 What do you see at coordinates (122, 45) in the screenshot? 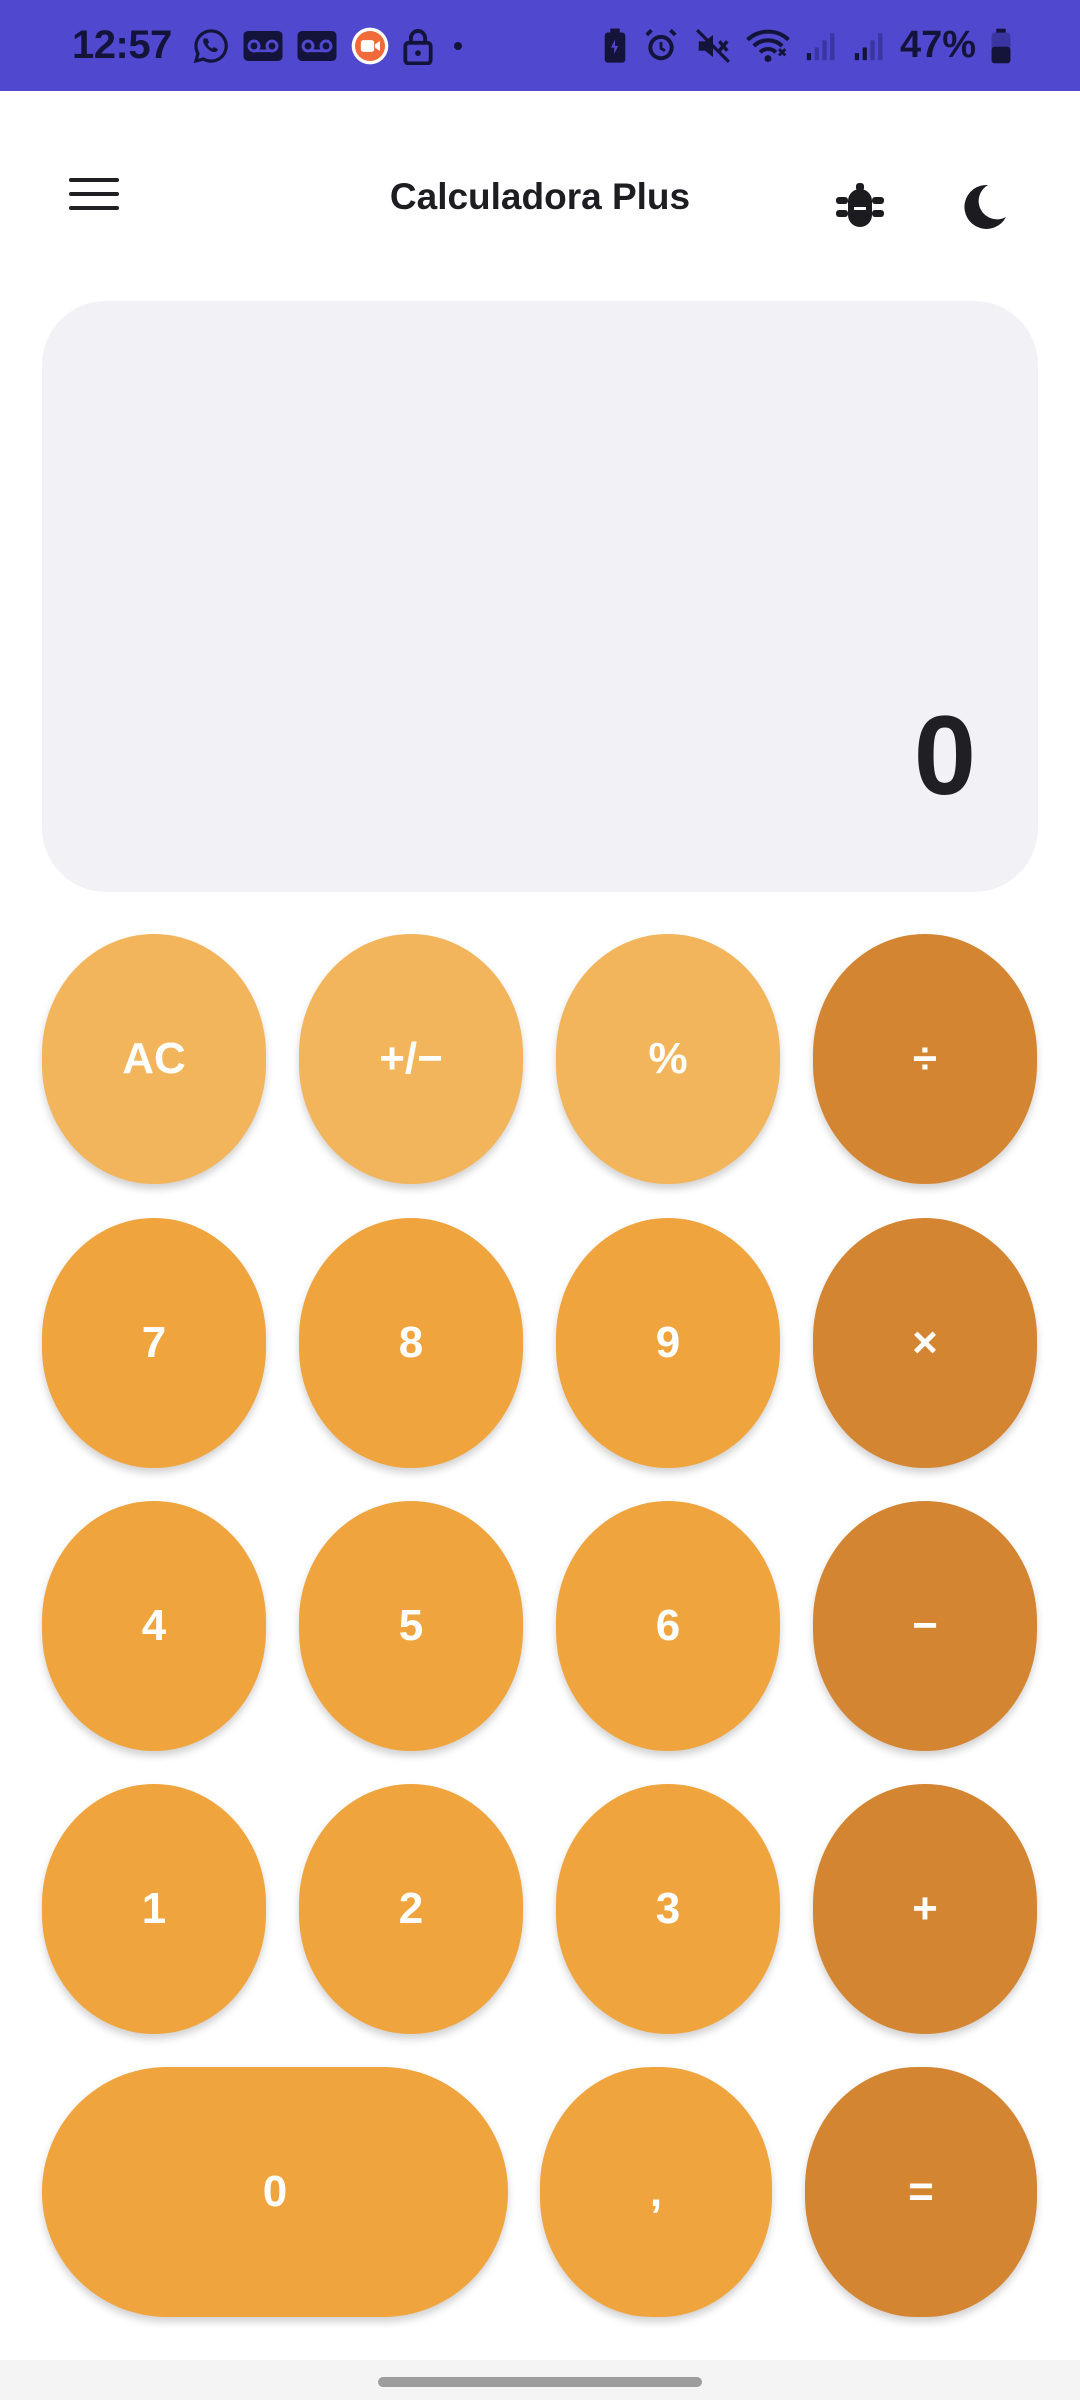
I see `status-time: 12:57` at bounding box center [122, 45].